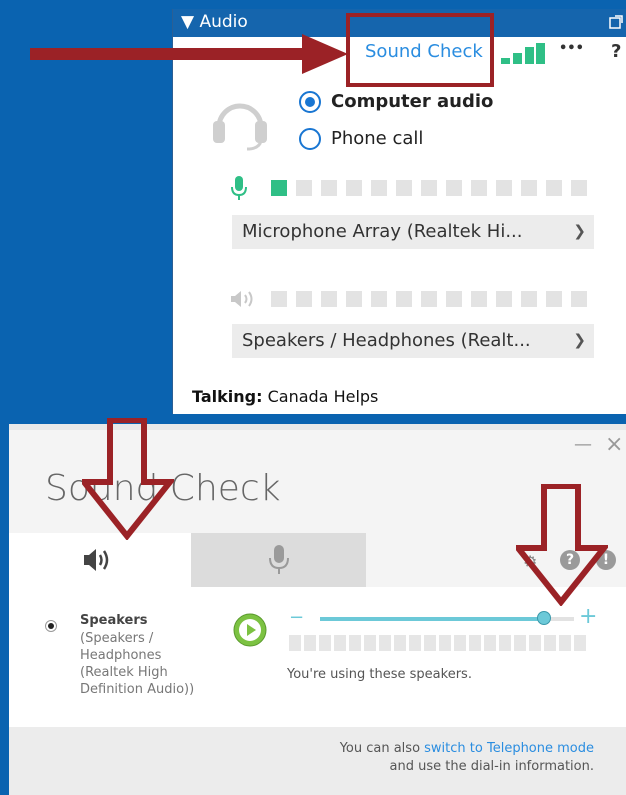  What do you see at coordinates (588, 616) in the screenshot?
I see `volume-up-button: +` at bounding box center [588, 616].